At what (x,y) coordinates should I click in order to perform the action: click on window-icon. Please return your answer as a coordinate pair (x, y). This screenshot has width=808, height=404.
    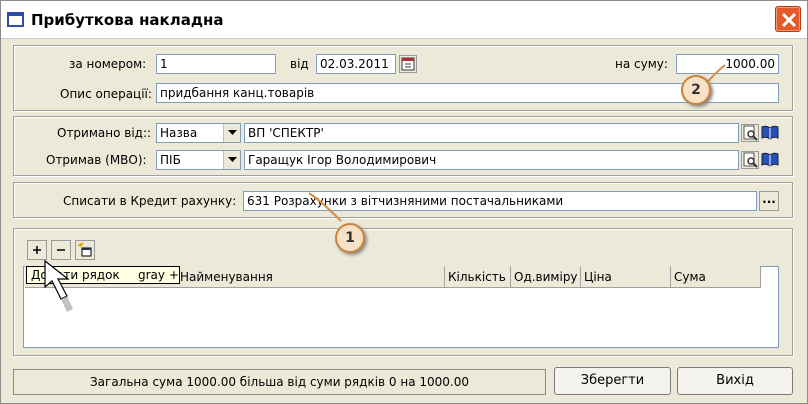
    Looking at the image, I should click on (15, 19).